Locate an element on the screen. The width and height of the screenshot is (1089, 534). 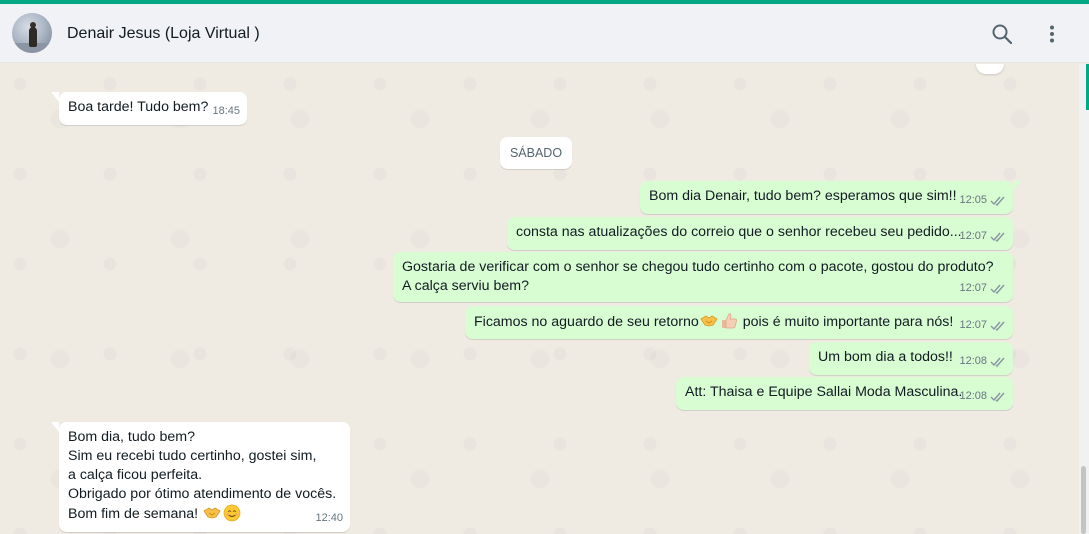
message-time: 12:05 is located at coordinates (973, 200).